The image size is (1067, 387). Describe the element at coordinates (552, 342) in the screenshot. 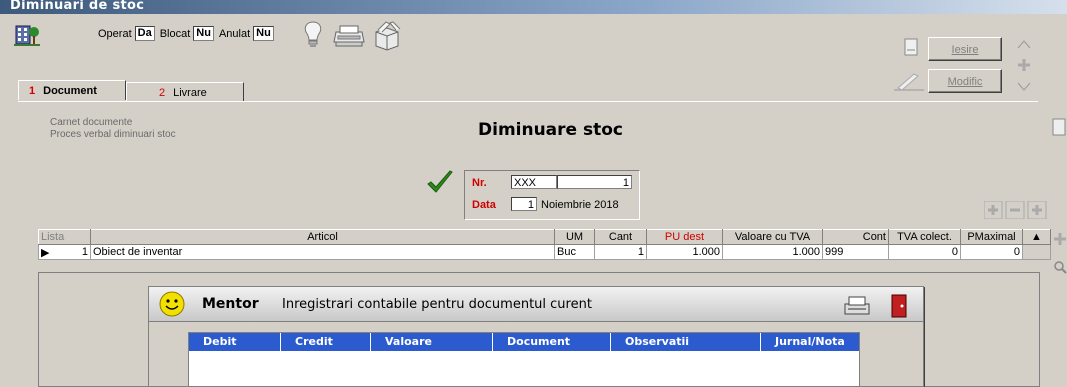

I see `col-document: Document` at that location.